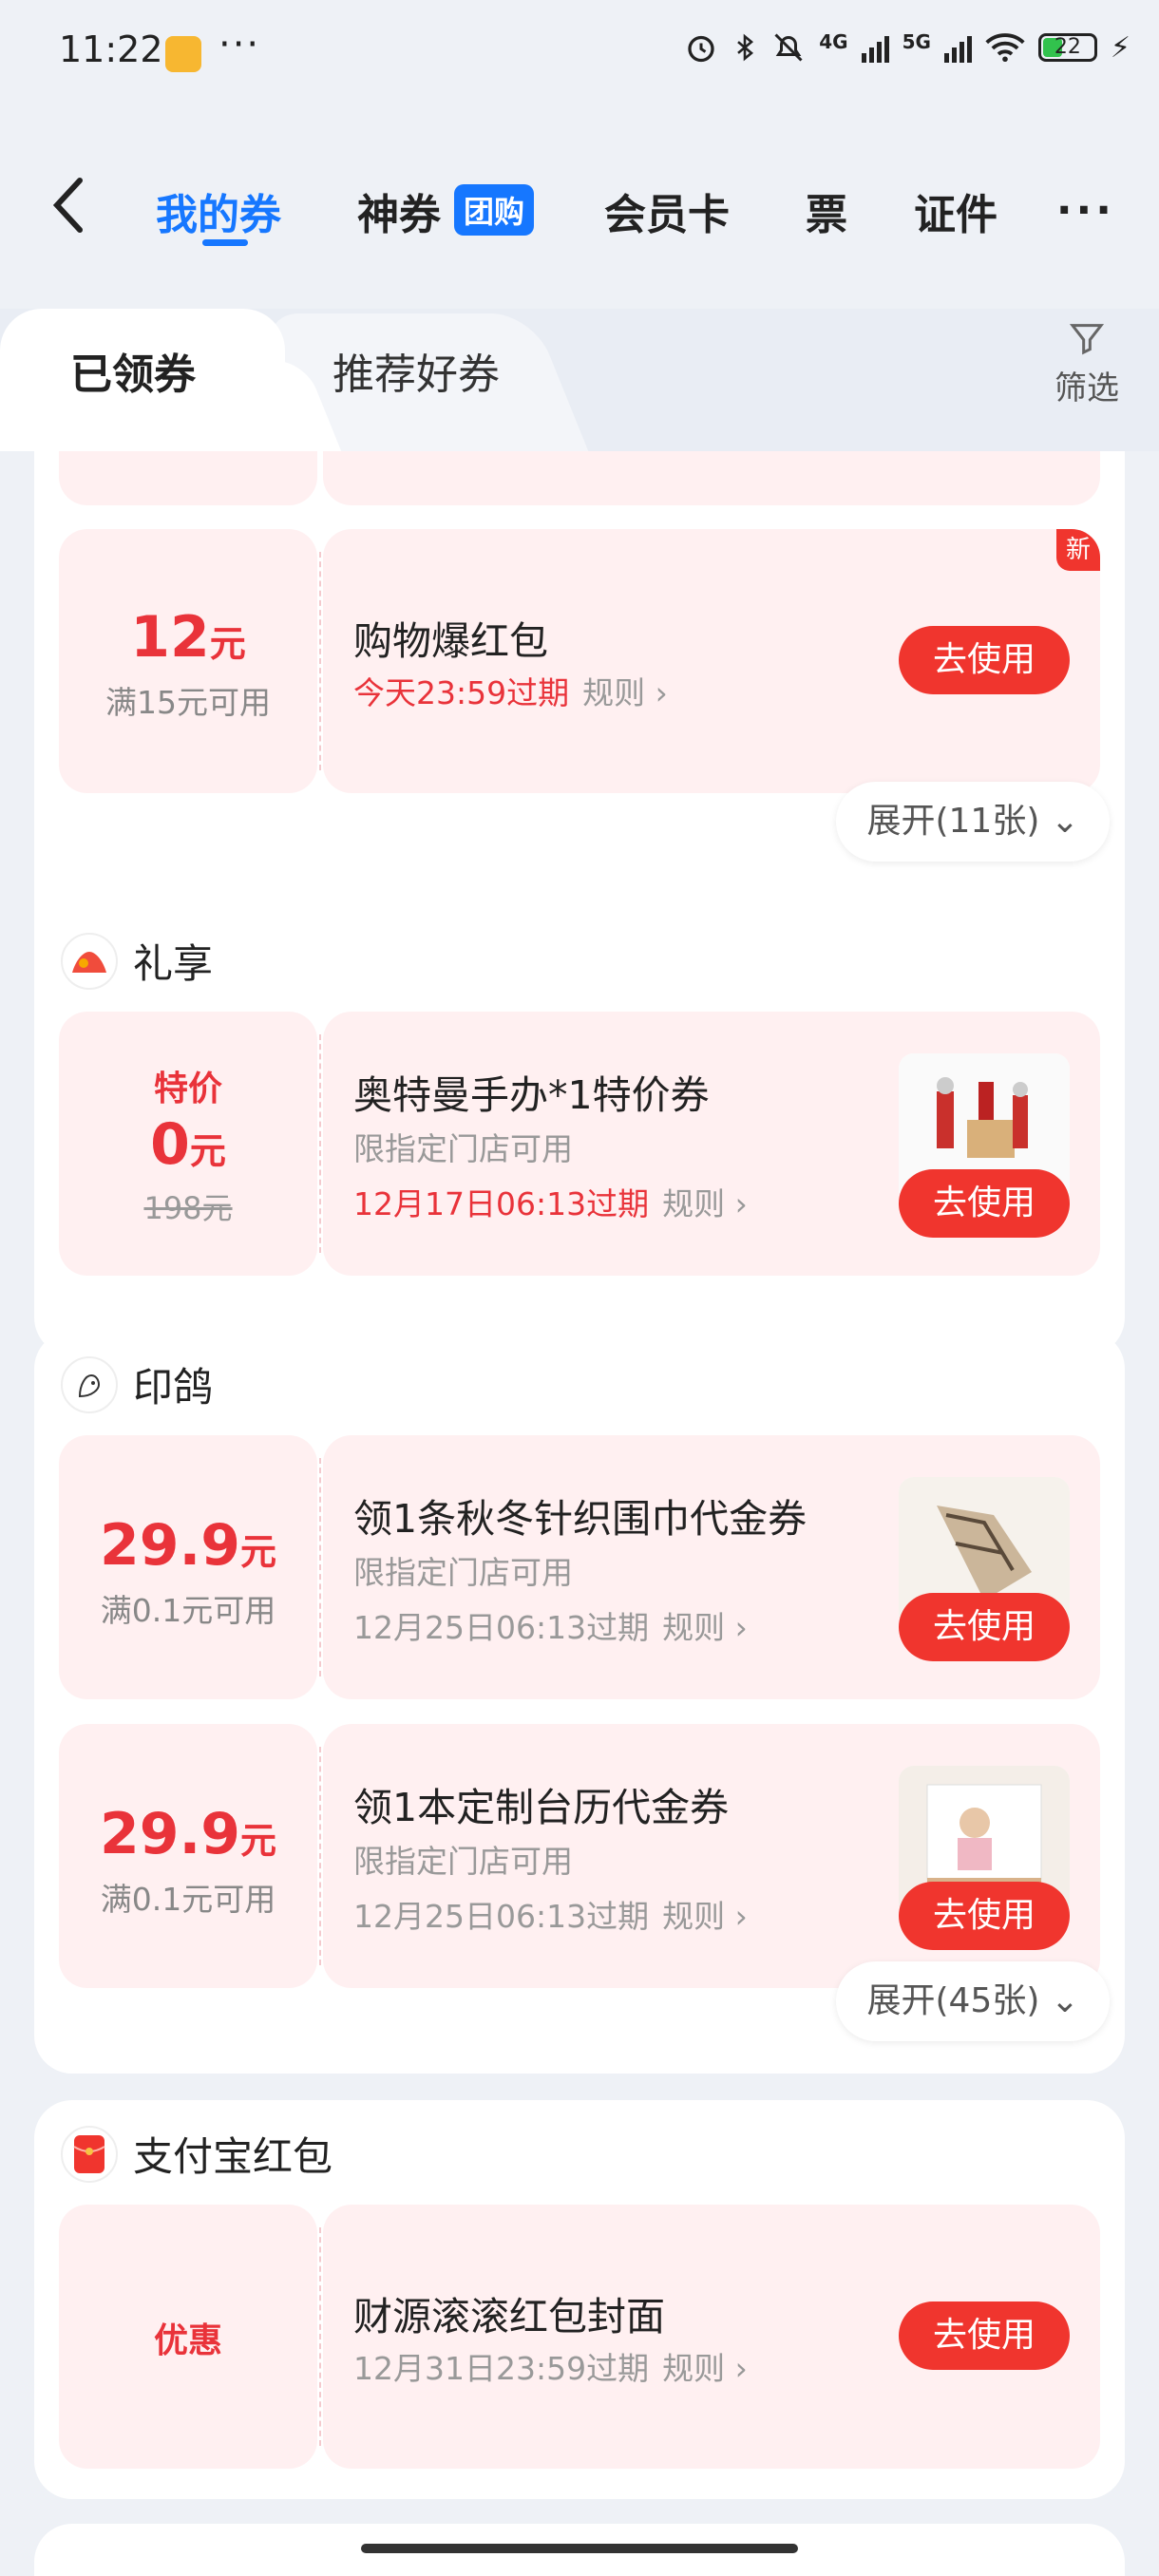  I want to click on expand-button: 展开(11张) ⌄, so click(973, 822).